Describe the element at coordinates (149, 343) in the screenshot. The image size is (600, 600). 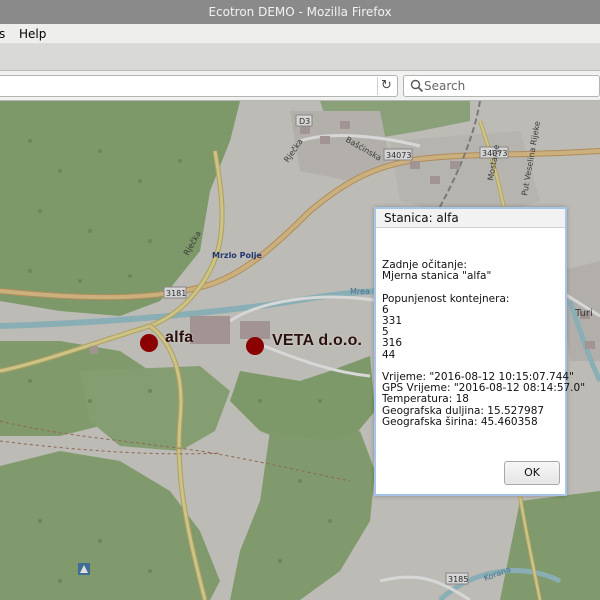
I see `station-marker-alfa` at that location.